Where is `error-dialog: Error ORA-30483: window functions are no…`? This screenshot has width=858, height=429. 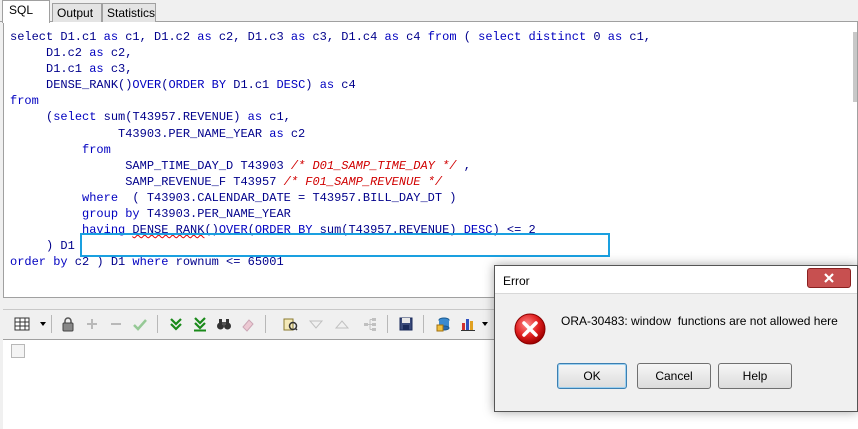 error-dialog: Error ORA-30483: window functions are no… is located at coordinates (676, 338).